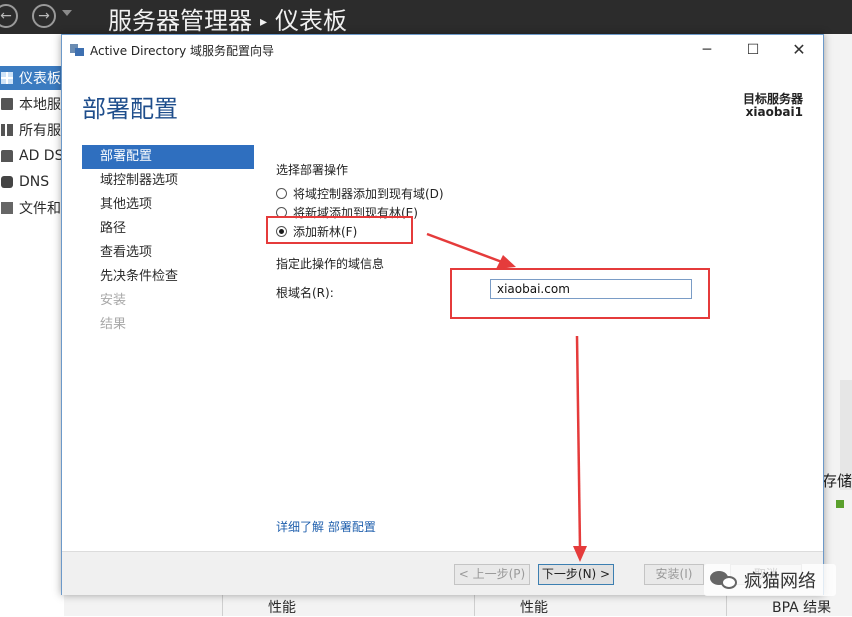 The width and height of the screenshot is (852, 617). Describe the element at coordinates (7, 78) in the screenshot. I see `dashboard-icon` at that location.